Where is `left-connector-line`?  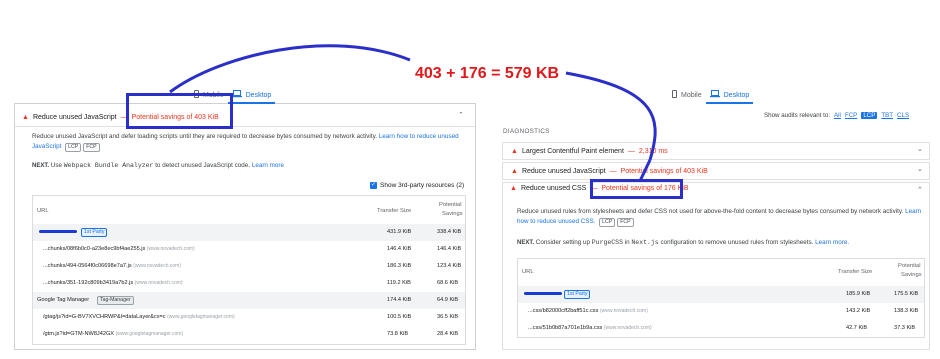 left-connector-line is located at coordinates (290, 69).